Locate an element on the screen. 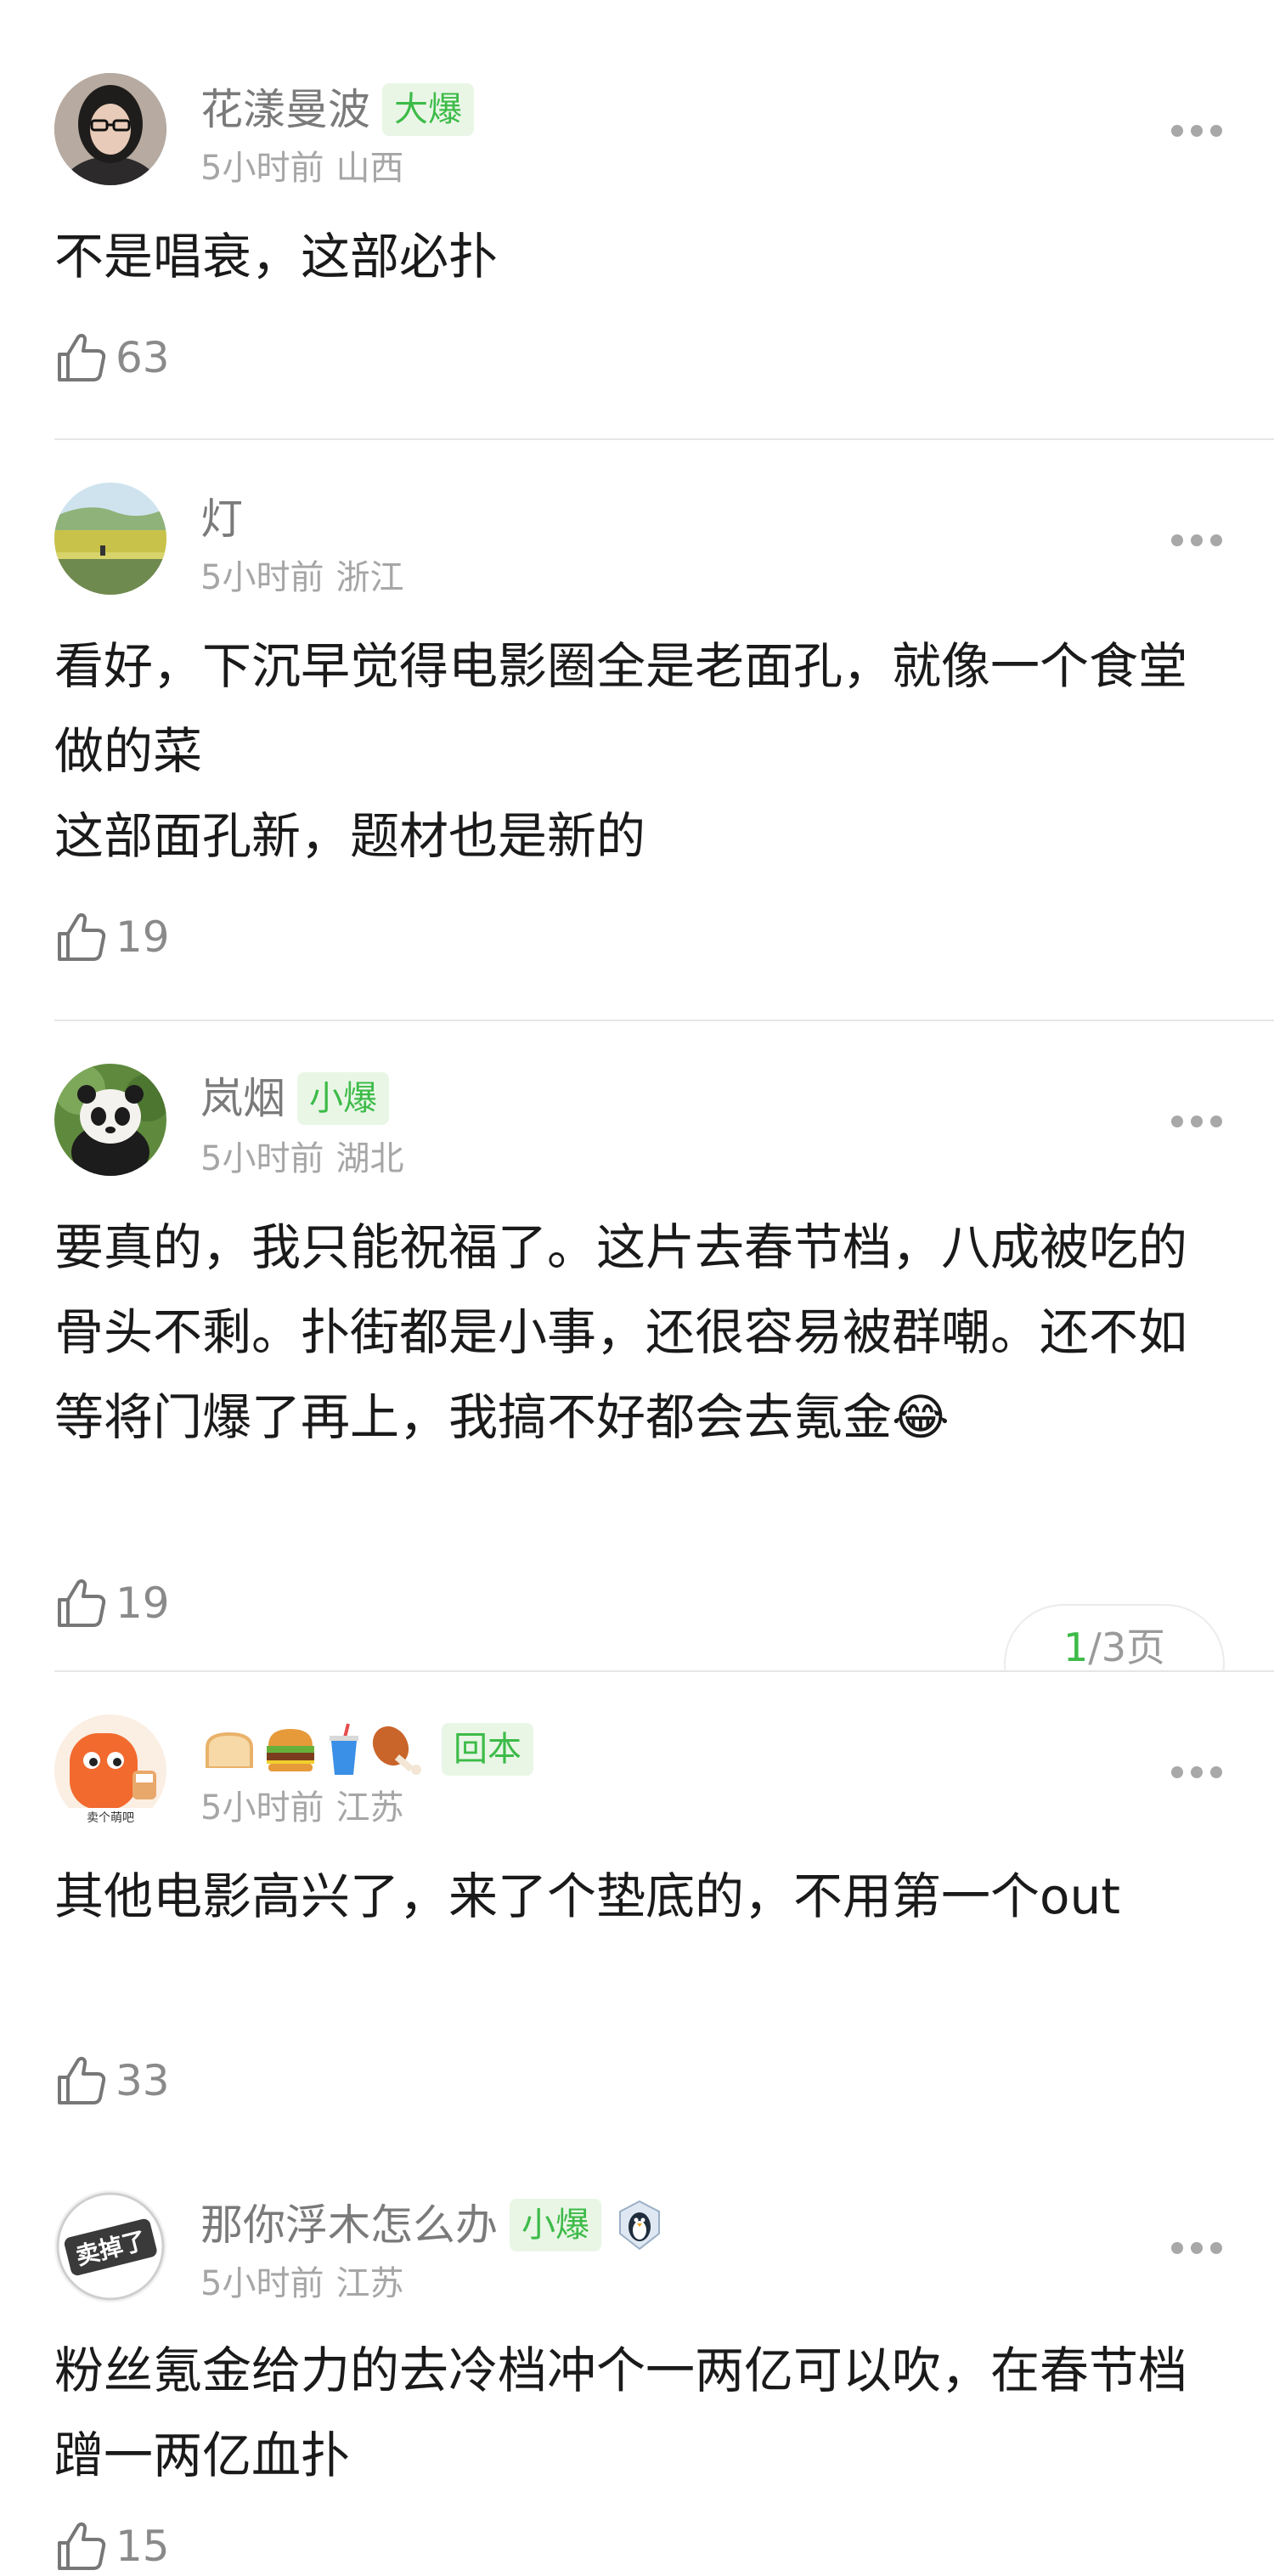  page-indicator: 1/3页 is located at coordinates (1121, 1629).